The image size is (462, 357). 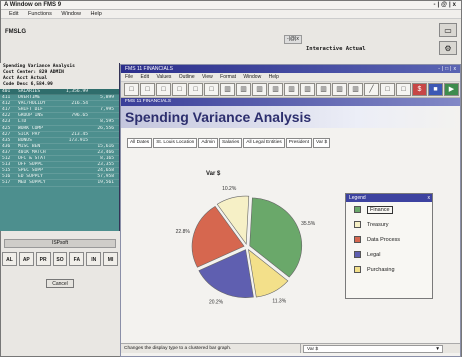 I want to click on toolbar-button-icon: ╱, so click(x=371, y=89).